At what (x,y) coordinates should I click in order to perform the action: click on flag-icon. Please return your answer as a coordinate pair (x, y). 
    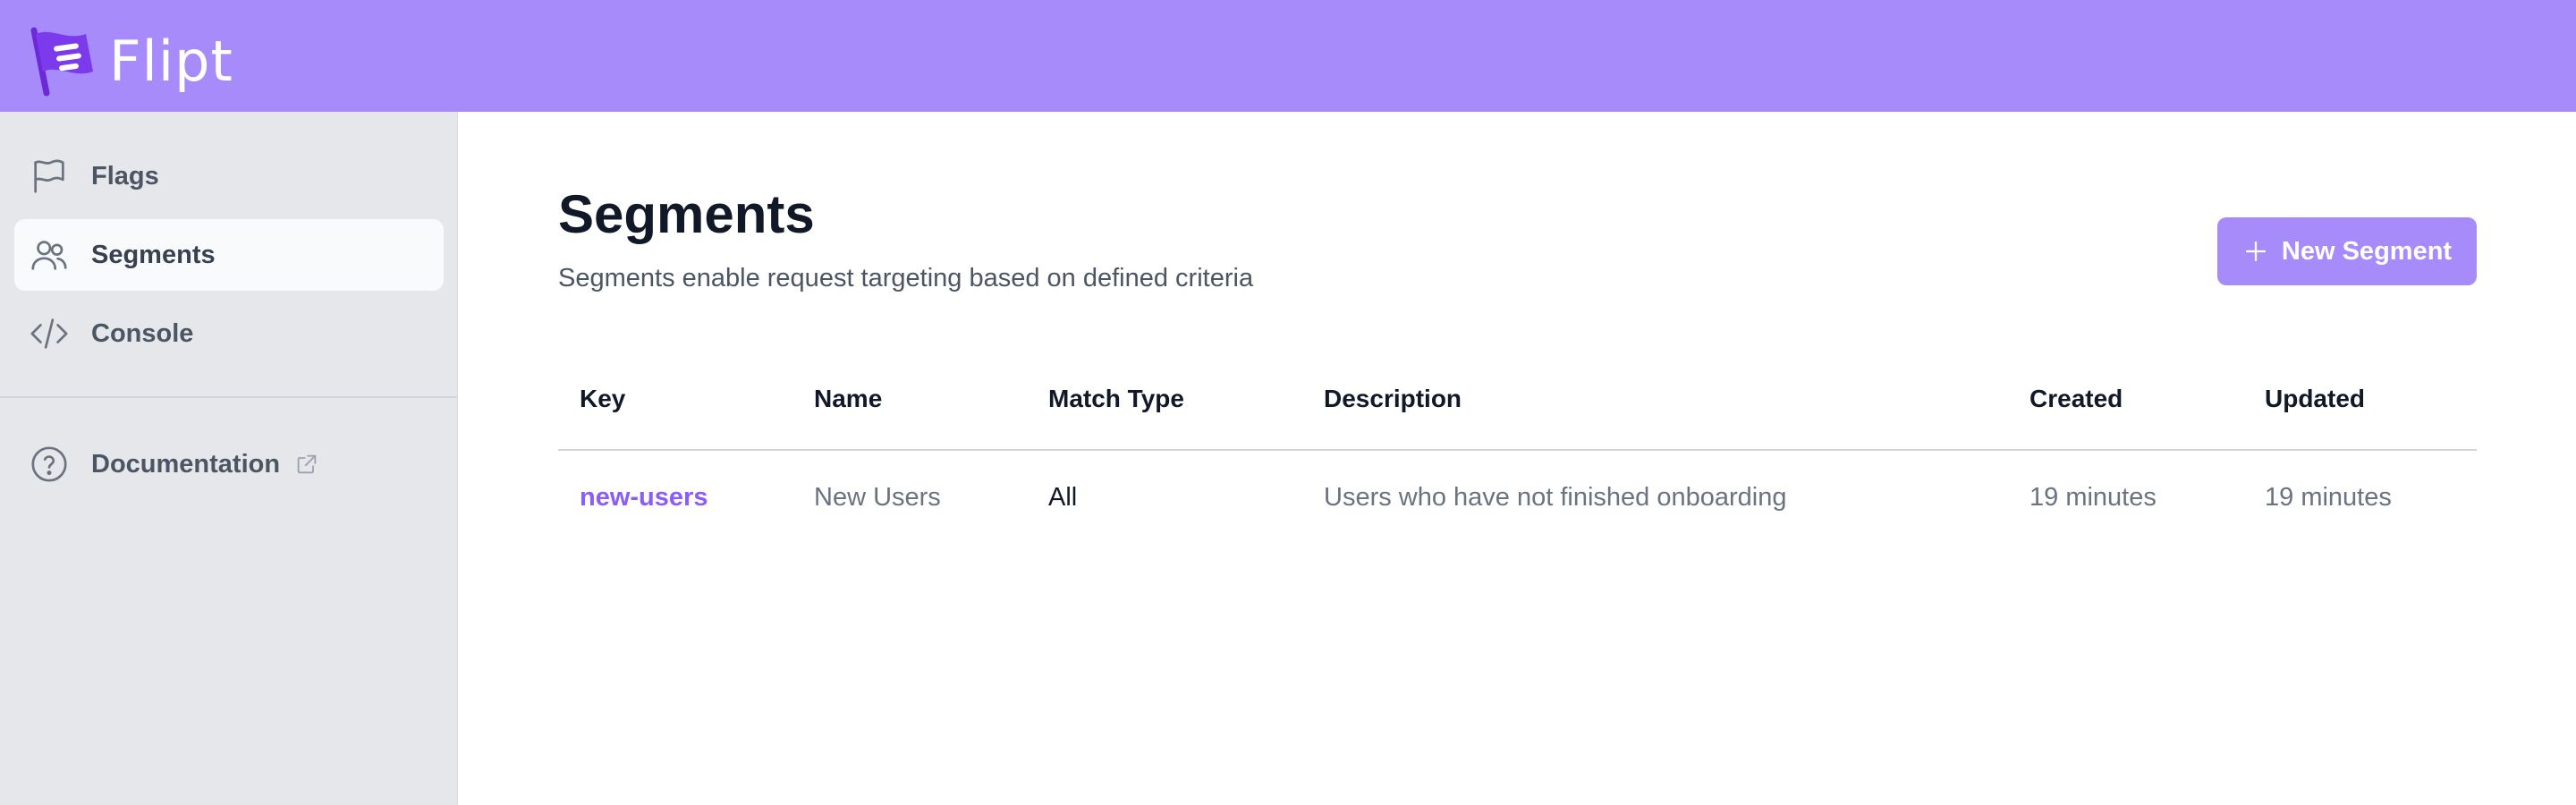
    Looking at the image, I should click on (49, 176).